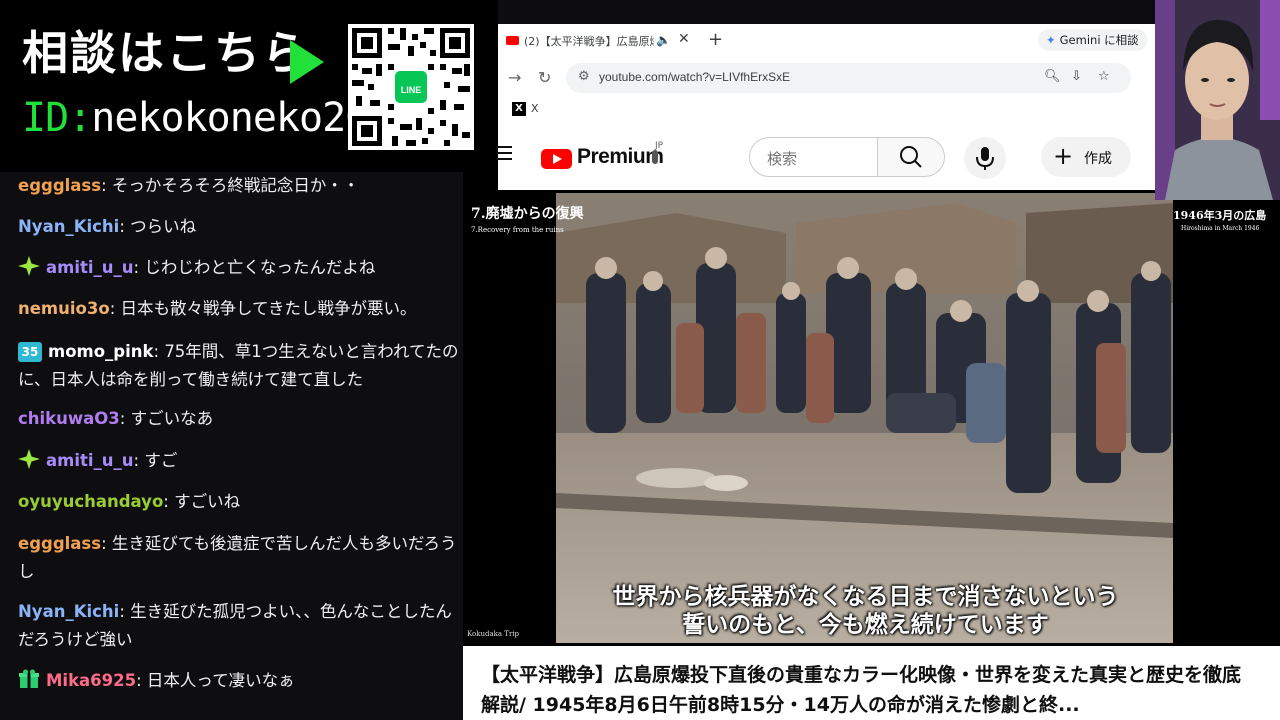 The width and height of the screenshot is (1280, 720). Describe the element at coordinates (584, 76) in the screenshot. I see `site-info-icon: ⚙` at that location.